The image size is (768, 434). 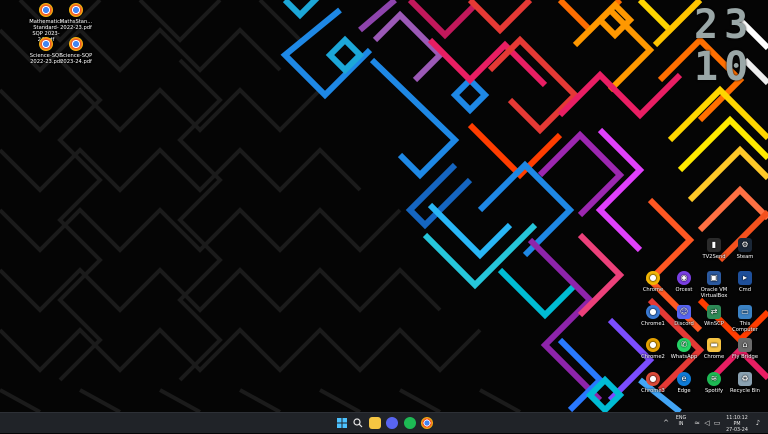 I want to click on desktop-icon-orcest: ◉ Orcest, so click(x=684, y=282).